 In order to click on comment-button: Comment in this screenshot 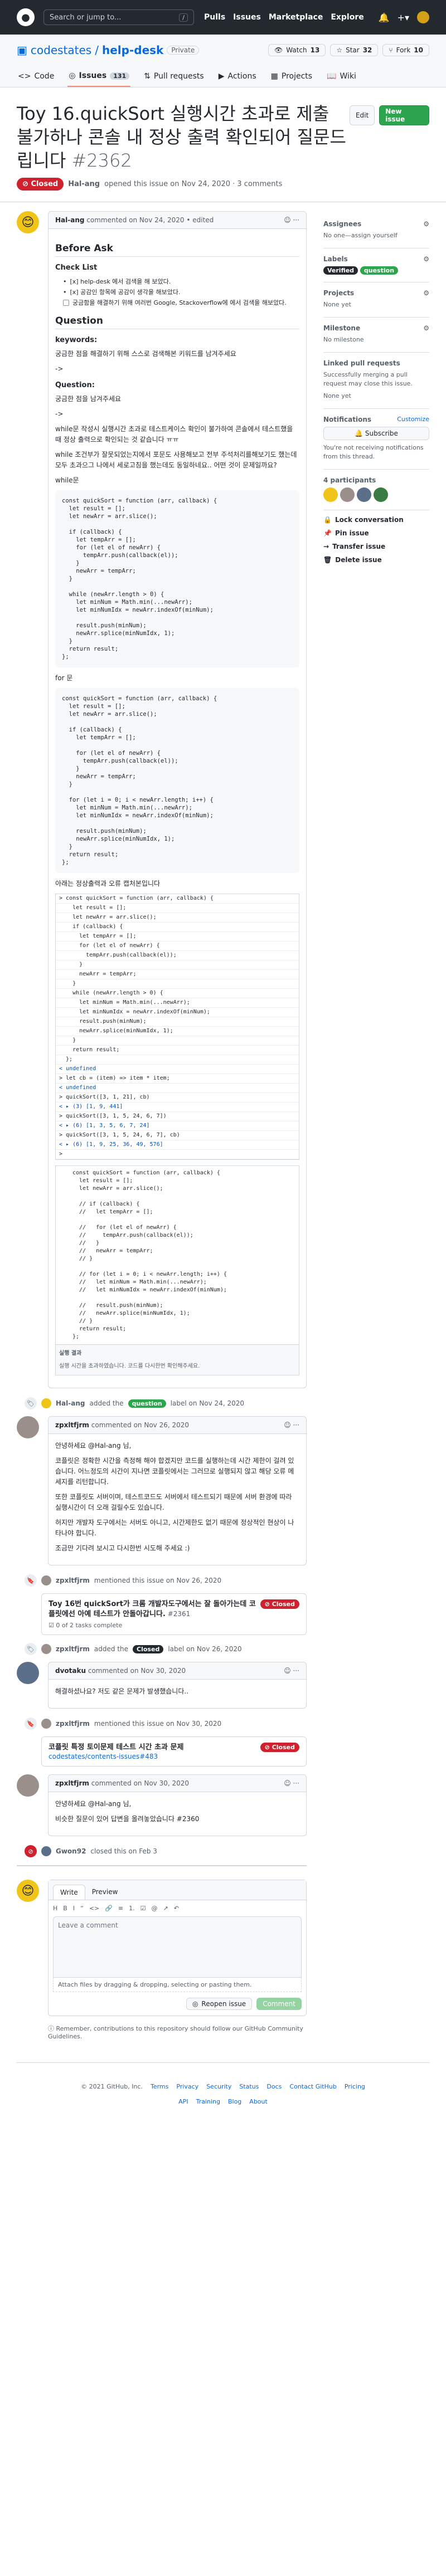, I will do `click(279, 2004)`.